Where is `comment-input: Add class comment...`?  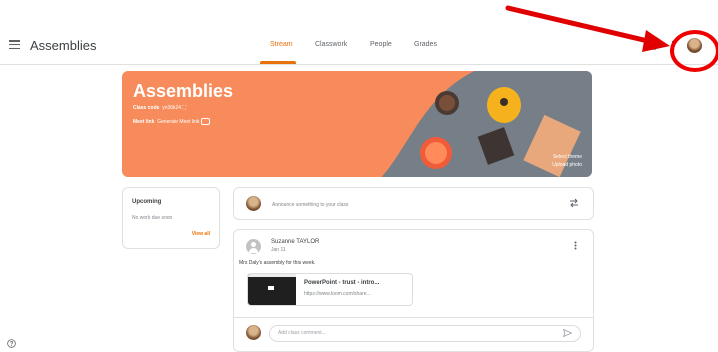
comment-input: Add class comment... is located at coordinates (425, 333).